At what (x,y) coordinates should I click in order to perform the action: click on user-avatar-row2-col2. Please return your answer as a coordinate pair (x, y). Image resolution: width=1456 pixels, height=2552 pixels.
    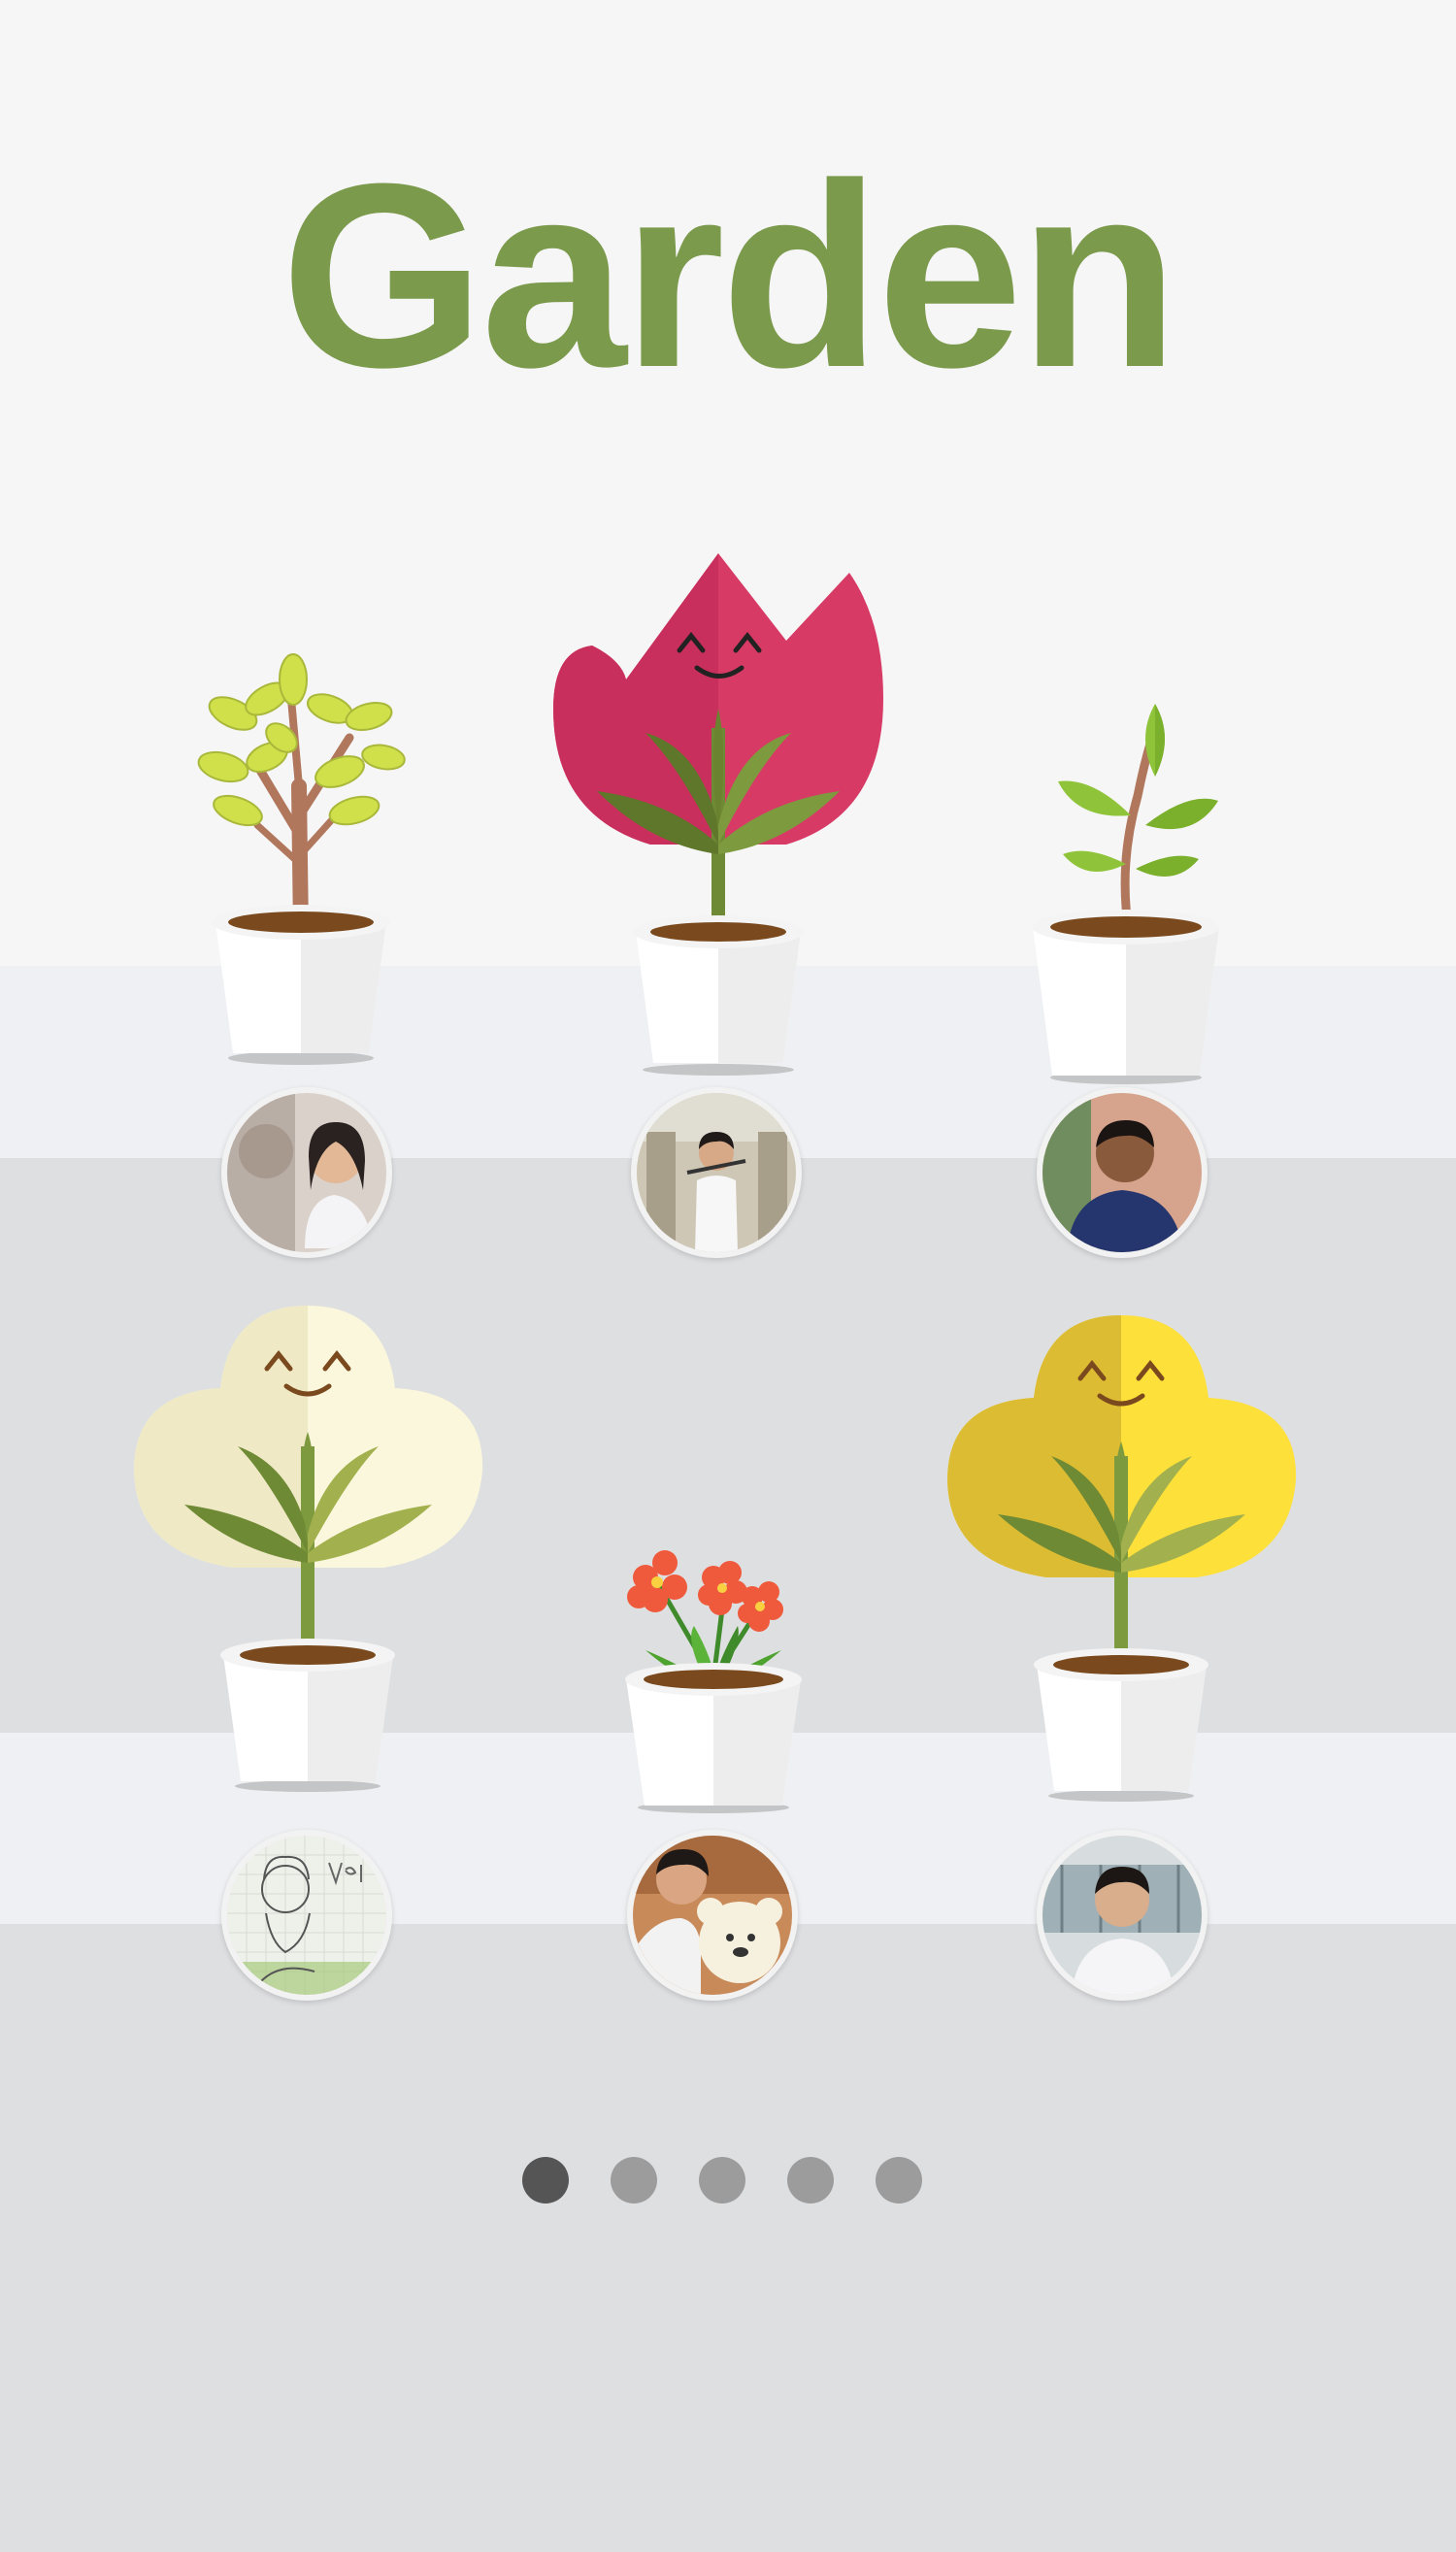
    Looking at the image, I should click on (712, 1915).